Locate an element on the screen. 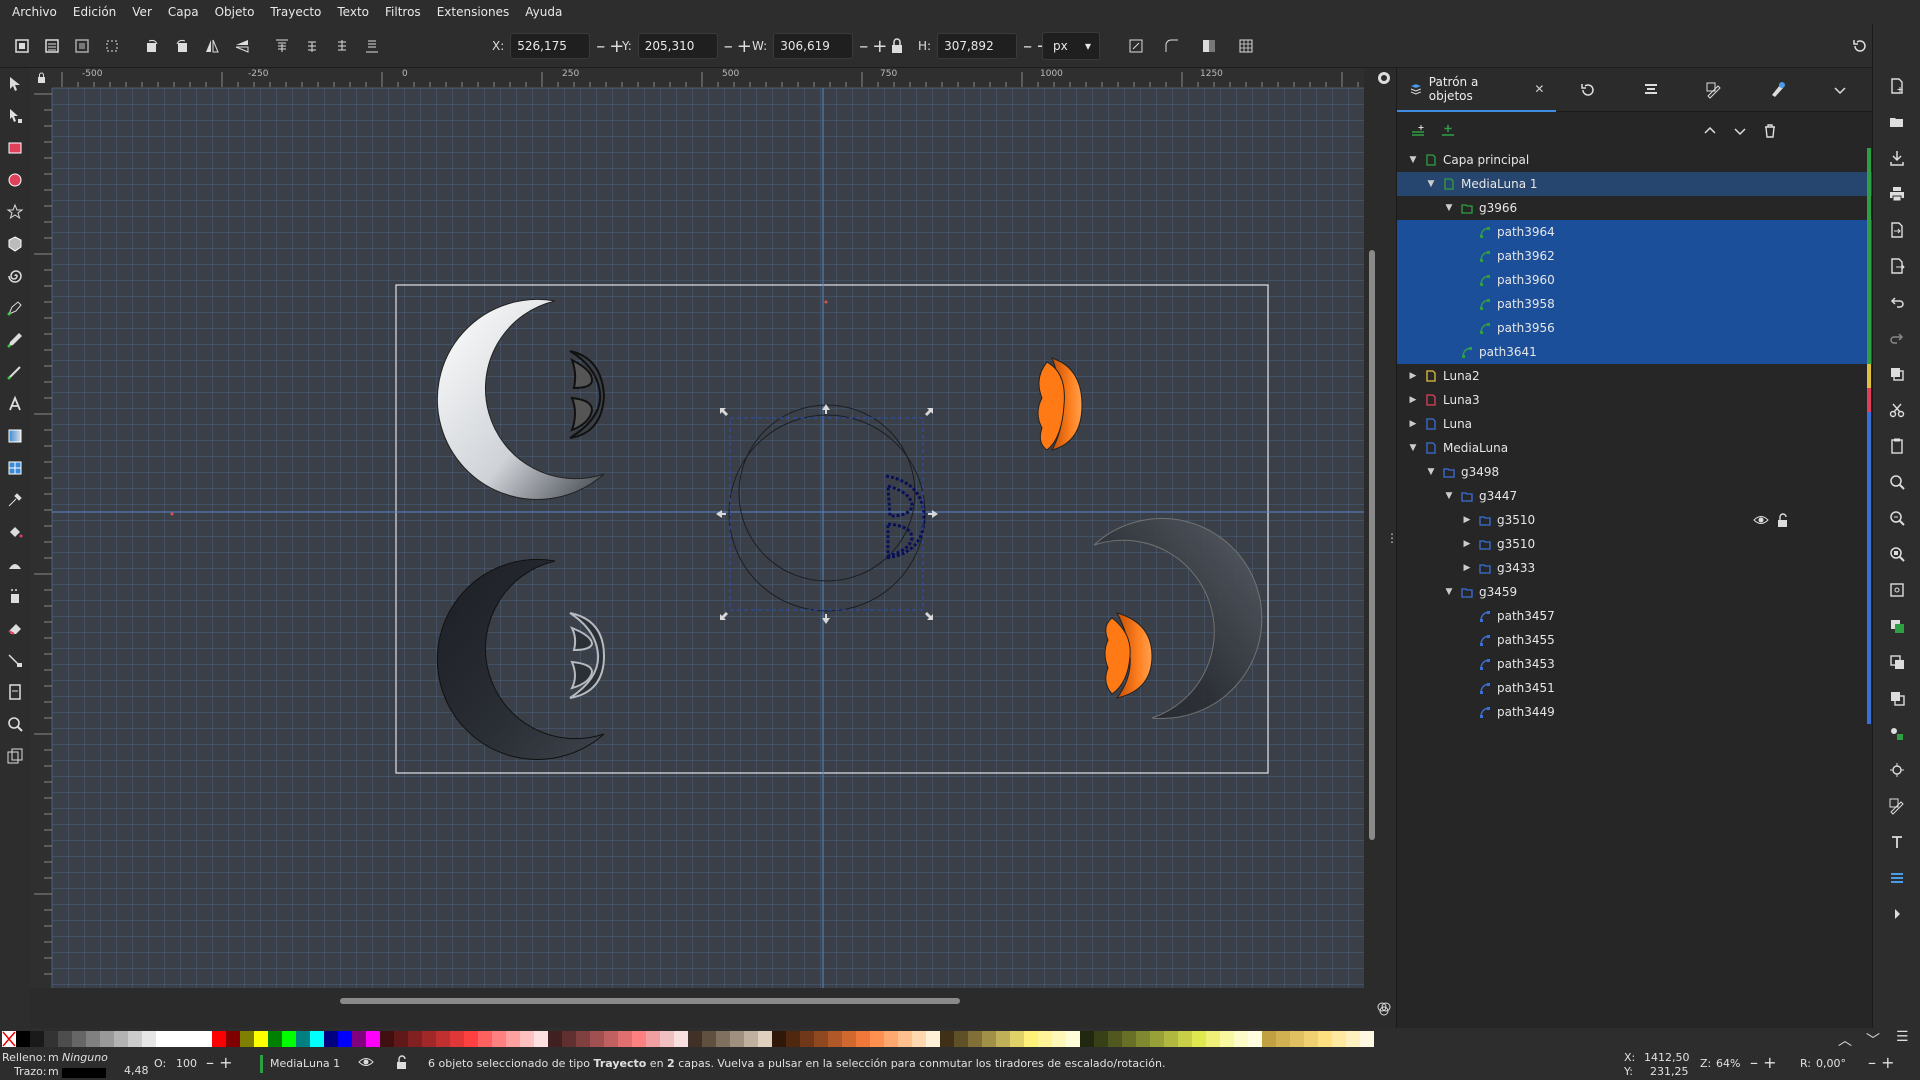  zoom-stepper-icon: – + is located at coordinates (1763, 1062).